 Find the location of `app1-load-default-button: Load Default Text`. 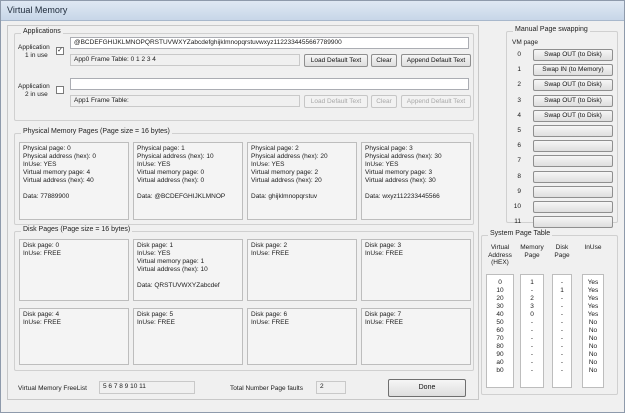

app1-load-default-button: Load Default Text is located at coordinates (336, 60).